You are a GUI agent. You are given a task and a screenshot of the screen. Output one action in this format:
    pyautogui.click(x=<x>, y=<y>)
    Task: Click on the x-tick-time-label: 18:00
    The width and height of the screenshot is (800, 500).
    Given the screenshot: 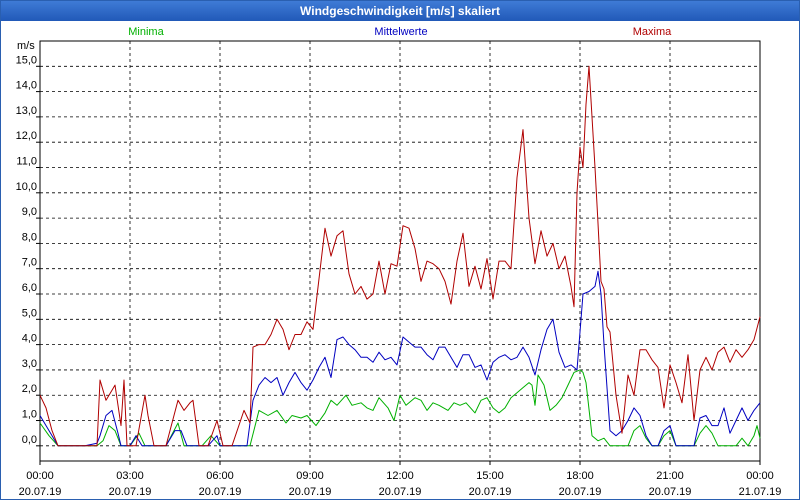 What is the action you would take?
    pyautogui.click(x=580, y=476)
    